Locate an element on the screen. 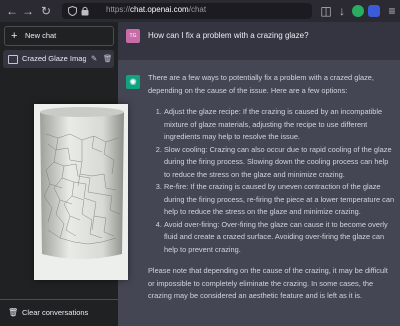 Image resolution: width=400 pixels, height=326 pixels. browser-toolbar: ← → ↻ https://chat.openai.com/chat ◫ ↓ ≡ is located at coordinates (200, 11).